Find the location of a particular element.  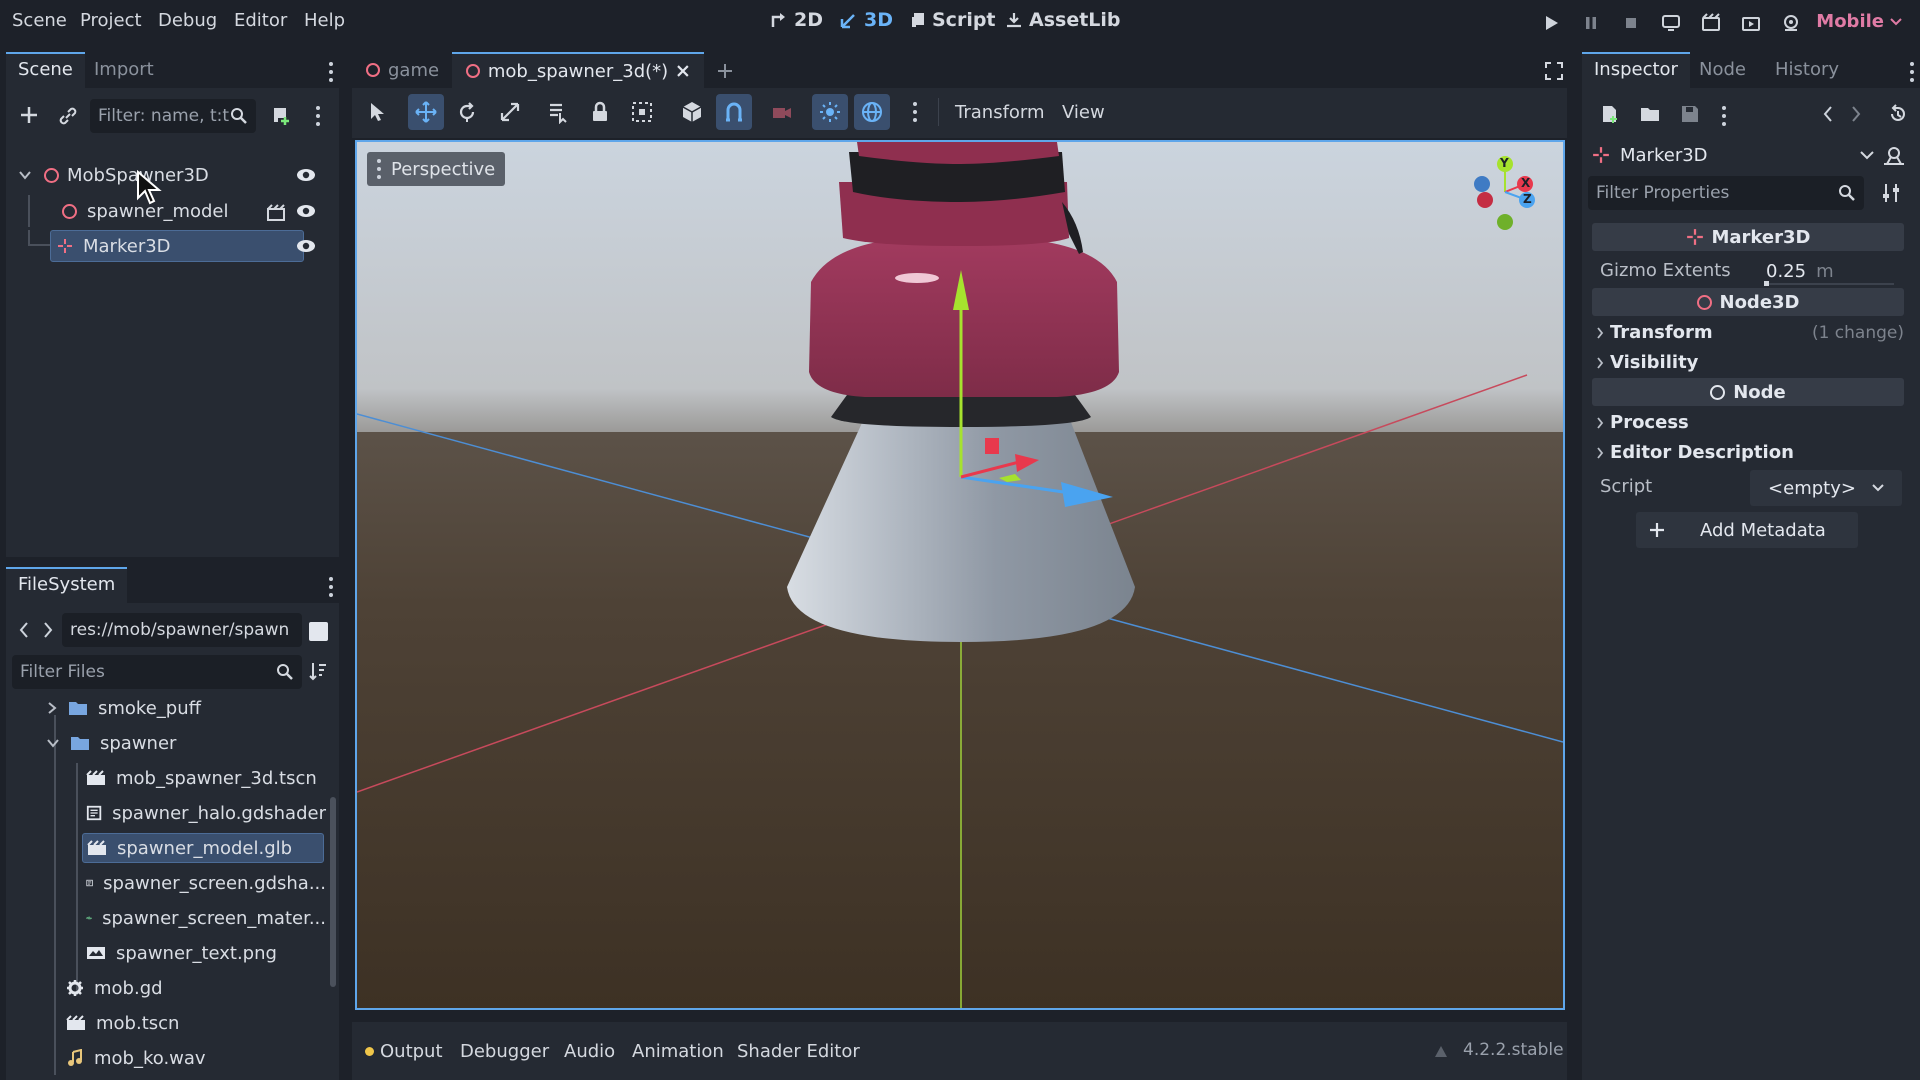

filter-properties-input: Filter Properties is located at coordinates (1726, 193).